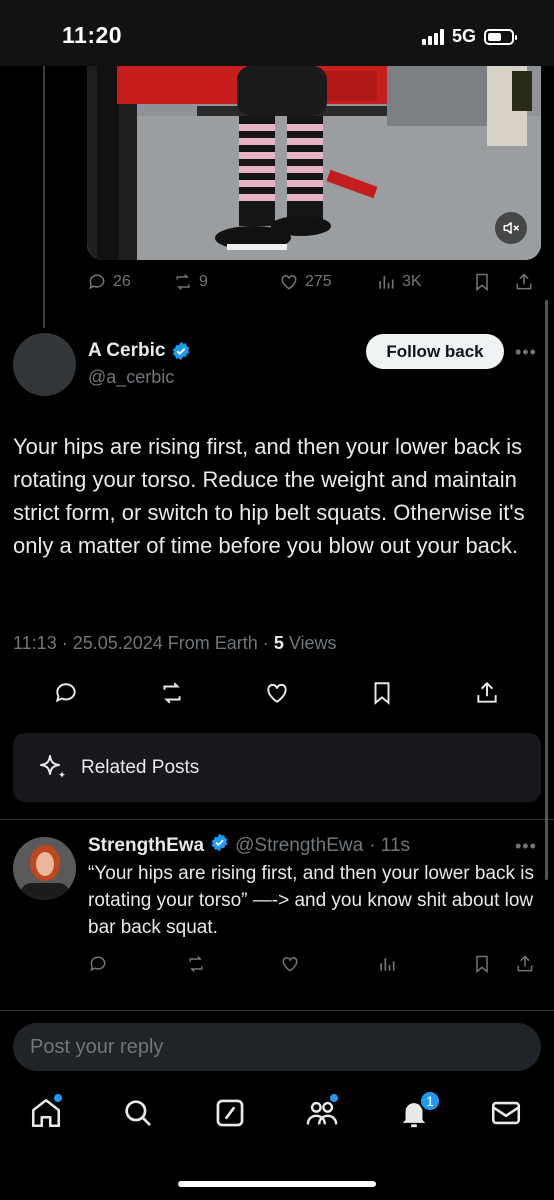  I want to click on nav-home, so click(47, 1113).